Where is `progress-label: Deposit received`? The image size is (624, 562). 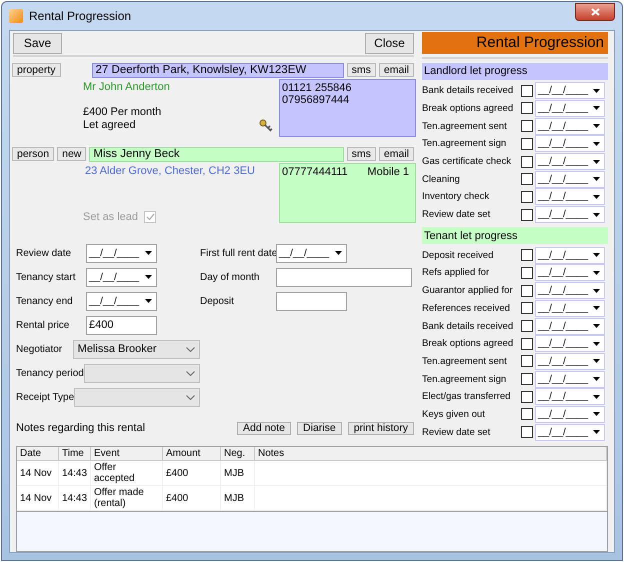
progress-label: Deposit received is located at coordinates (458, 255).